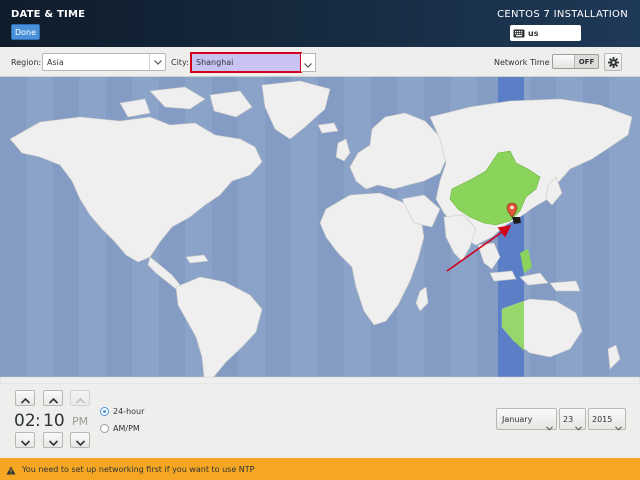 The image size is (640, 480). I want to click on format-ampm-radio, so click(104, 428).